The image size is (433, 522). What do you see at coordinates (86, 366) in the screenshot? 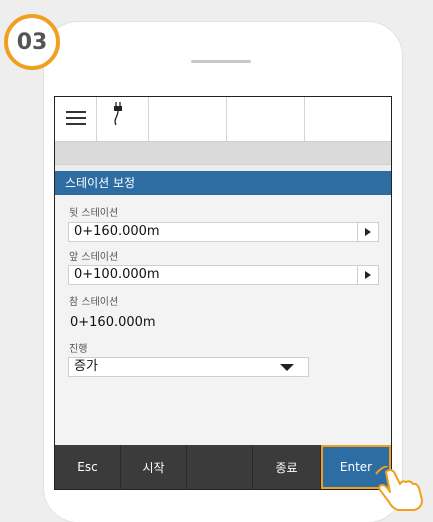
I see `direction-value: 증가` at bounding box center [86, 366].